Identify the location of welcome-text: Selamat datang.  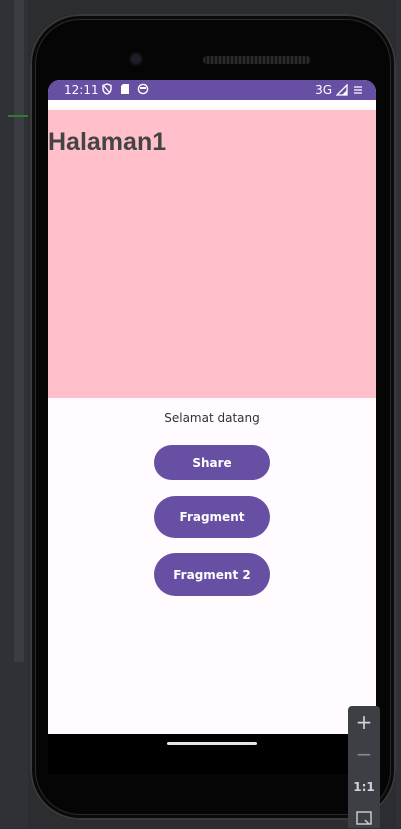
(212, 418).